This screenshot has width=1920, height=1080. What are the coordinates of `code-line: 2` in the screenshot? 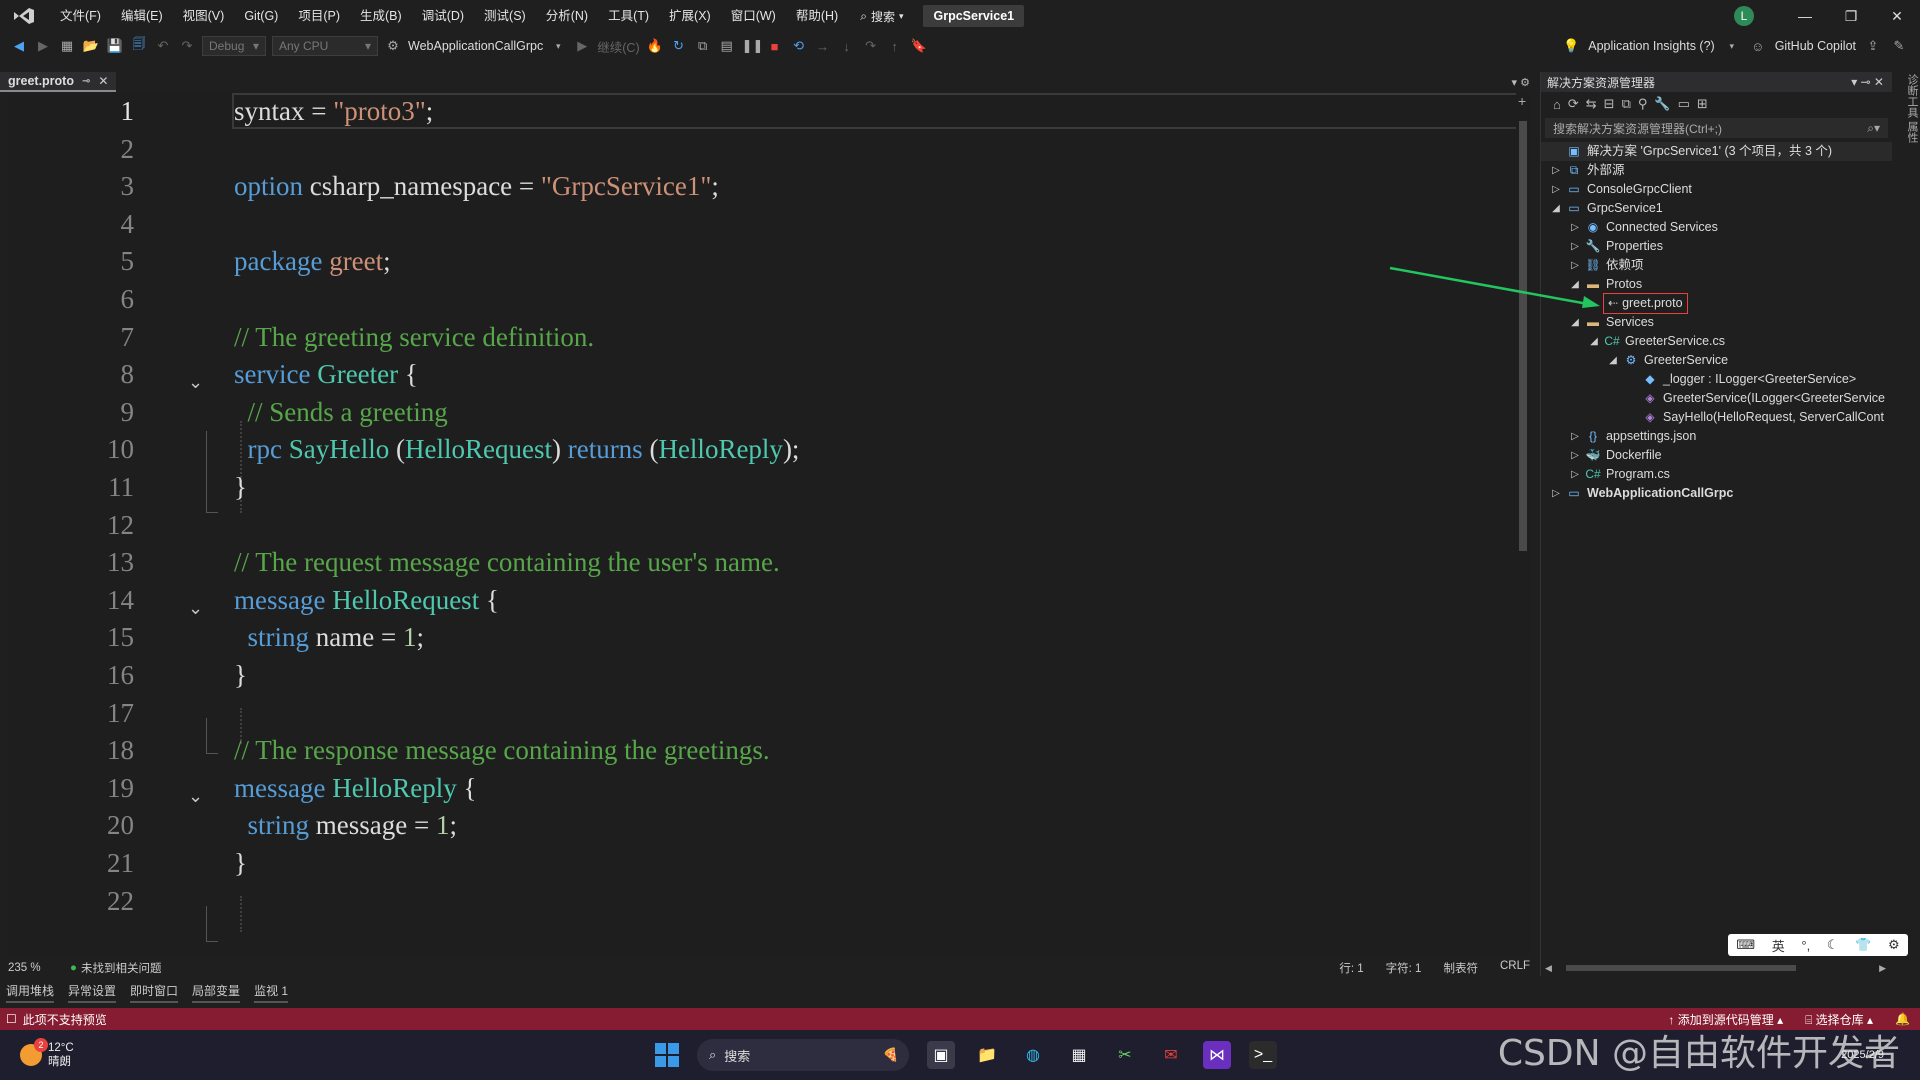 It's located at (769, 150).